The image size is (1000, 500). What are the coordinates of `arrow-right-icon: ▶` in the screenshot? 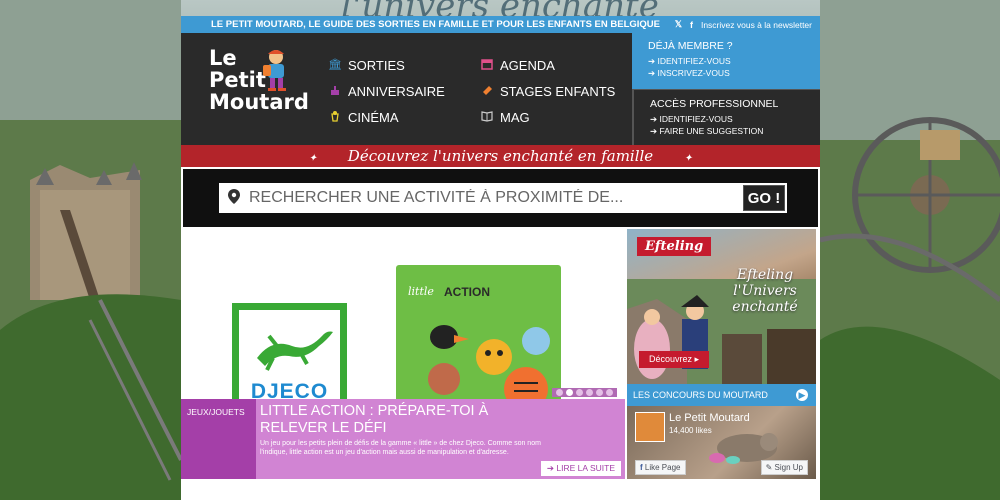 It's located at (802, 395).